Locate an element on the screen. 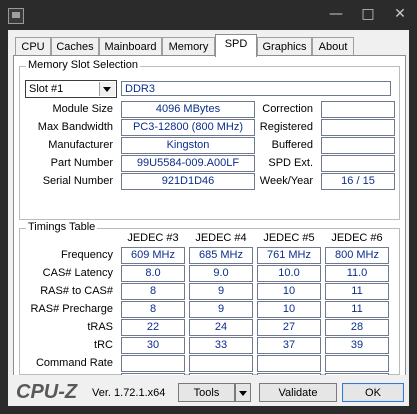  registered-value is located at coordinates (358, 127).